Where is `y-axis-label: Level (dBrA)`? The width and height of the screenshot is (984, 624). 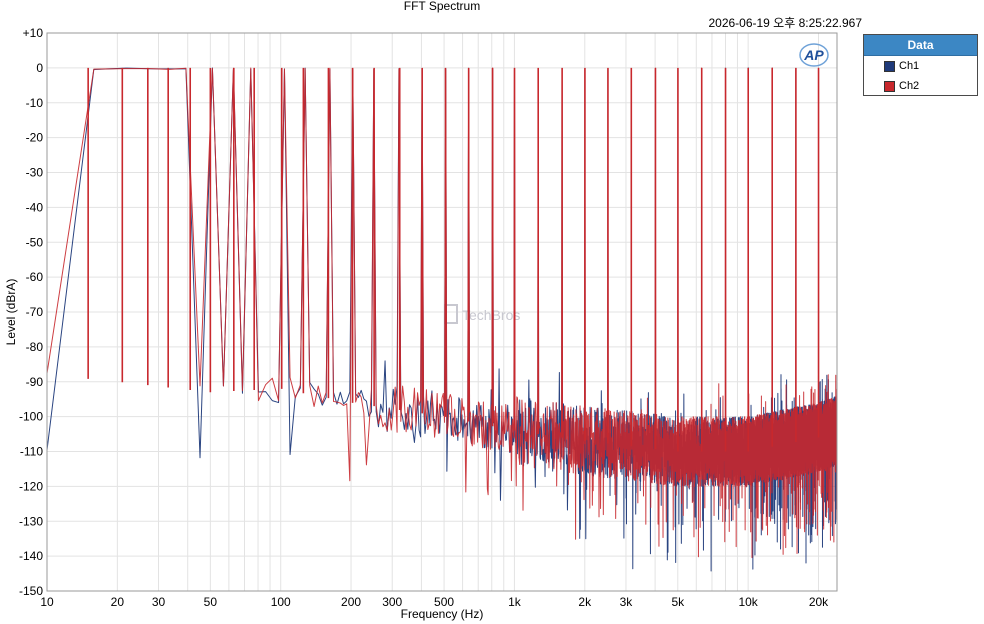
y-axis-label: Level (dBrA) is located at coordinates (11, 312).